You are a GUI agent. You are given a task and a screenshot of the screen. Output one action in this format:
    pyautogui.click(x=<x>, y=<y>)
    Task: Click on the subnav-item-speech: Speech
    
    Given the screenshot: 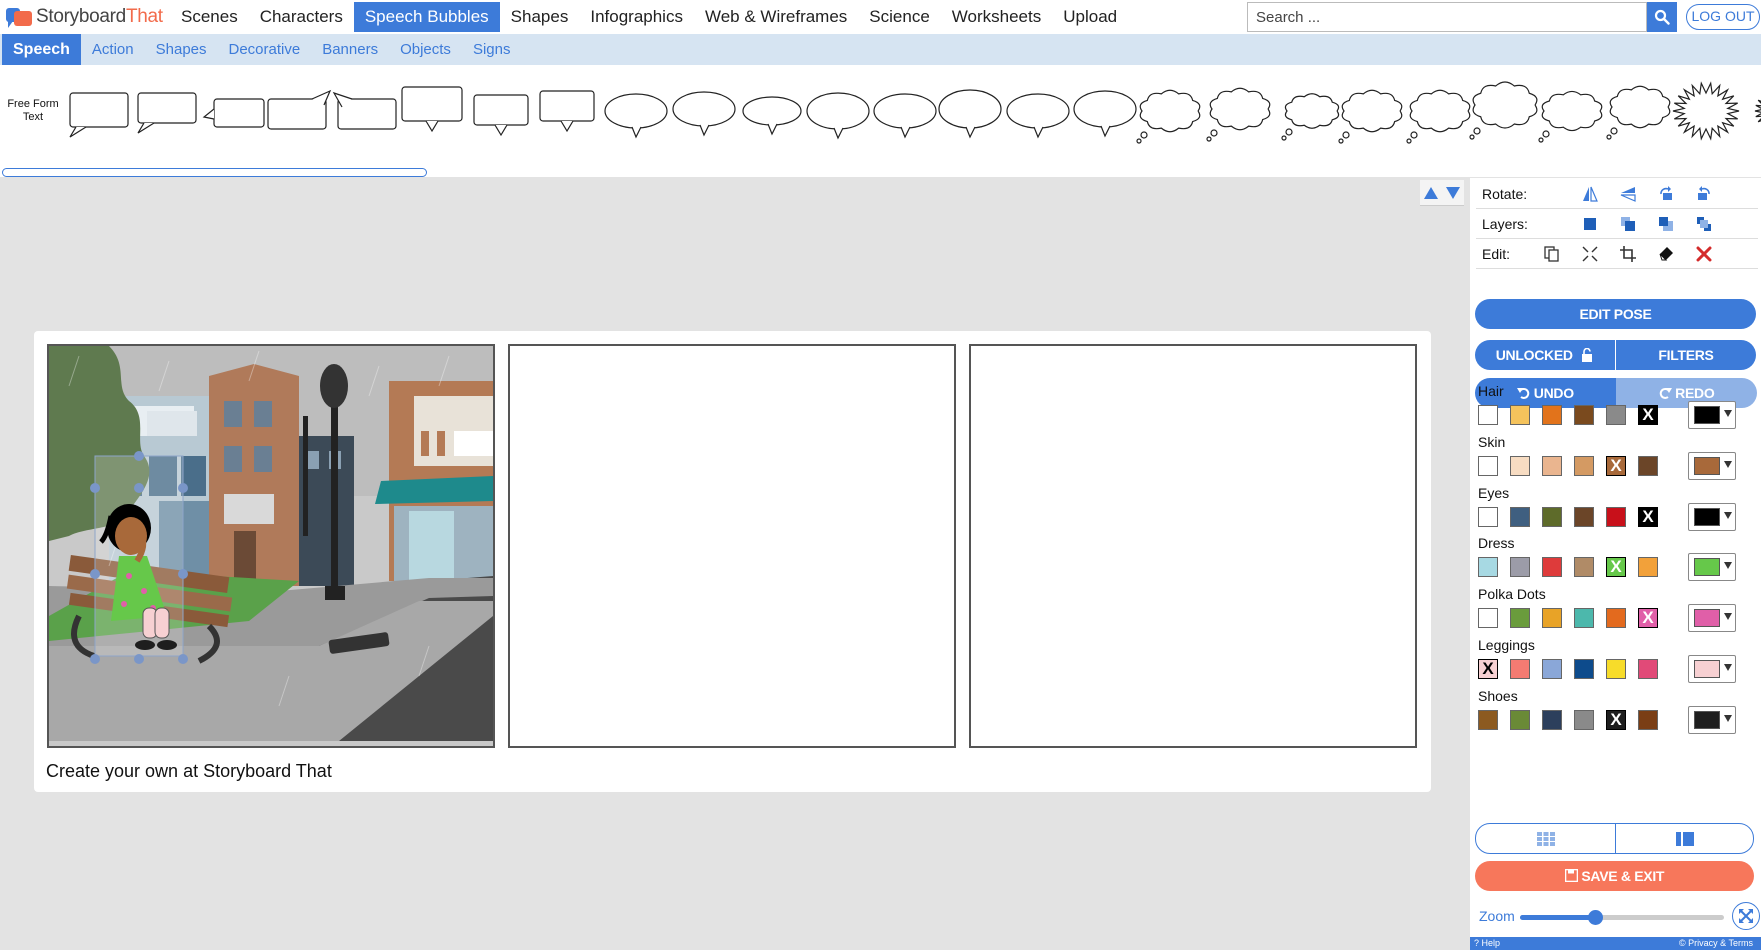 What is the action you would take?
    pyautogui.click(x=41, y=49)
    